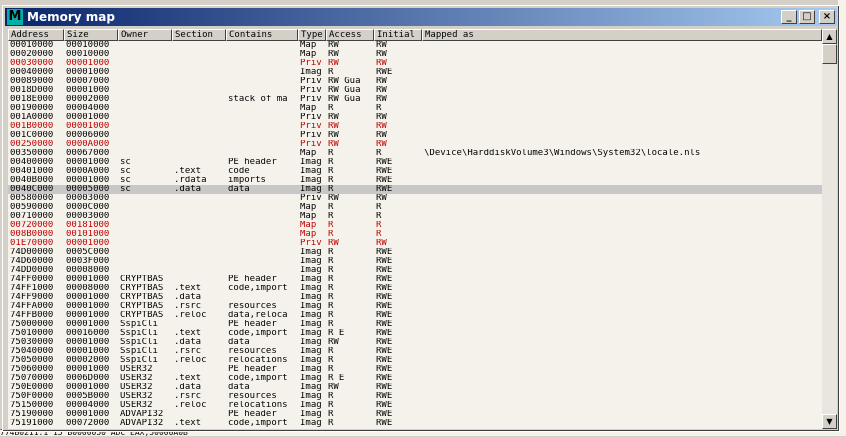  I want to click on cell-address: 00089000, so click(32, 81).